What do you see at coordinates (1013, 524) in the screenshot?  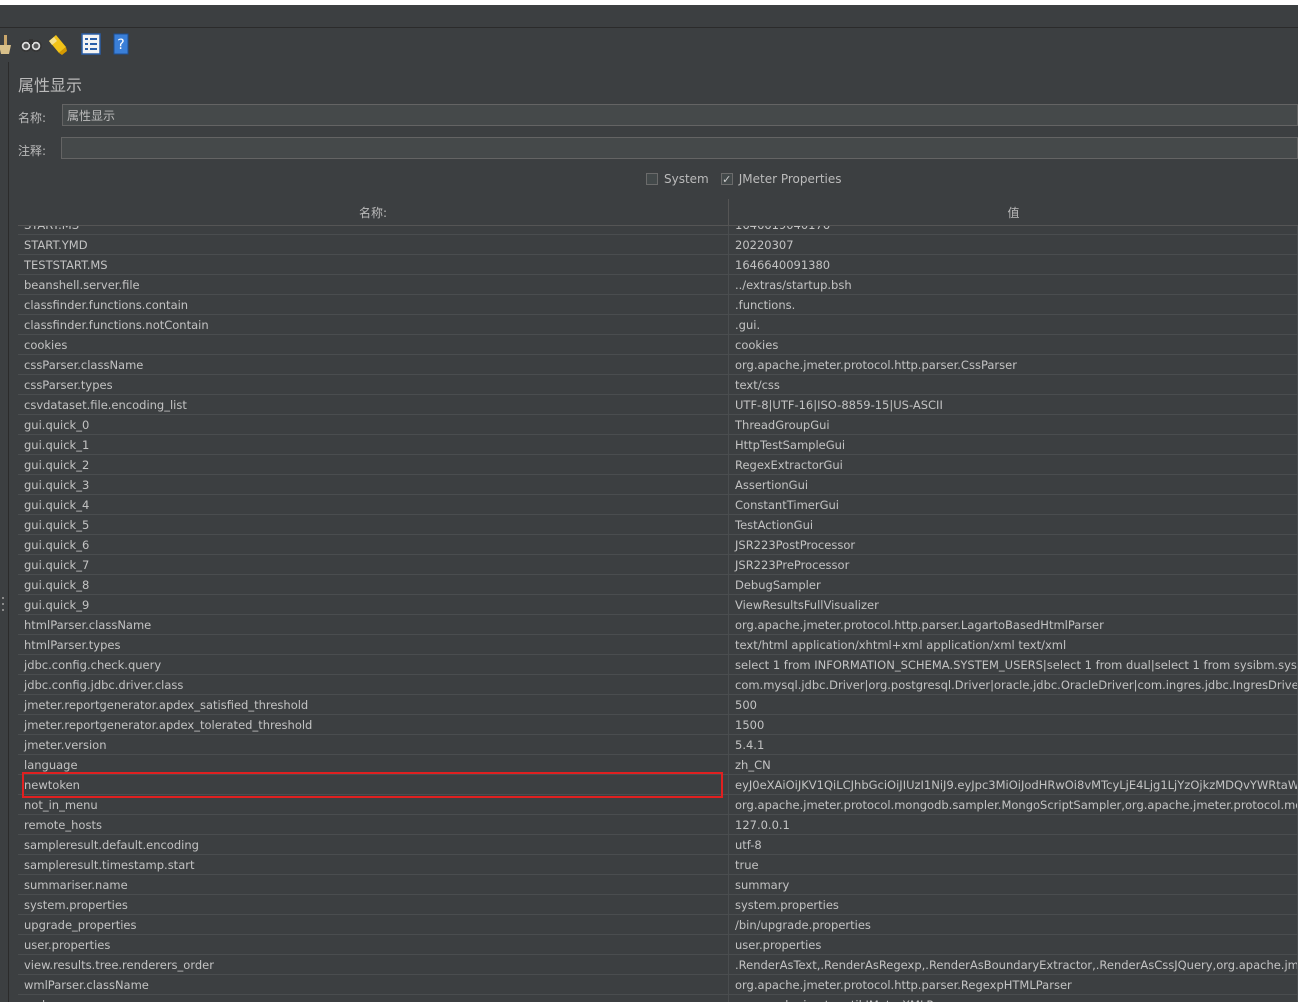 I see `property-value-cell: TestActionGui` at bounding box center [1013, 524].